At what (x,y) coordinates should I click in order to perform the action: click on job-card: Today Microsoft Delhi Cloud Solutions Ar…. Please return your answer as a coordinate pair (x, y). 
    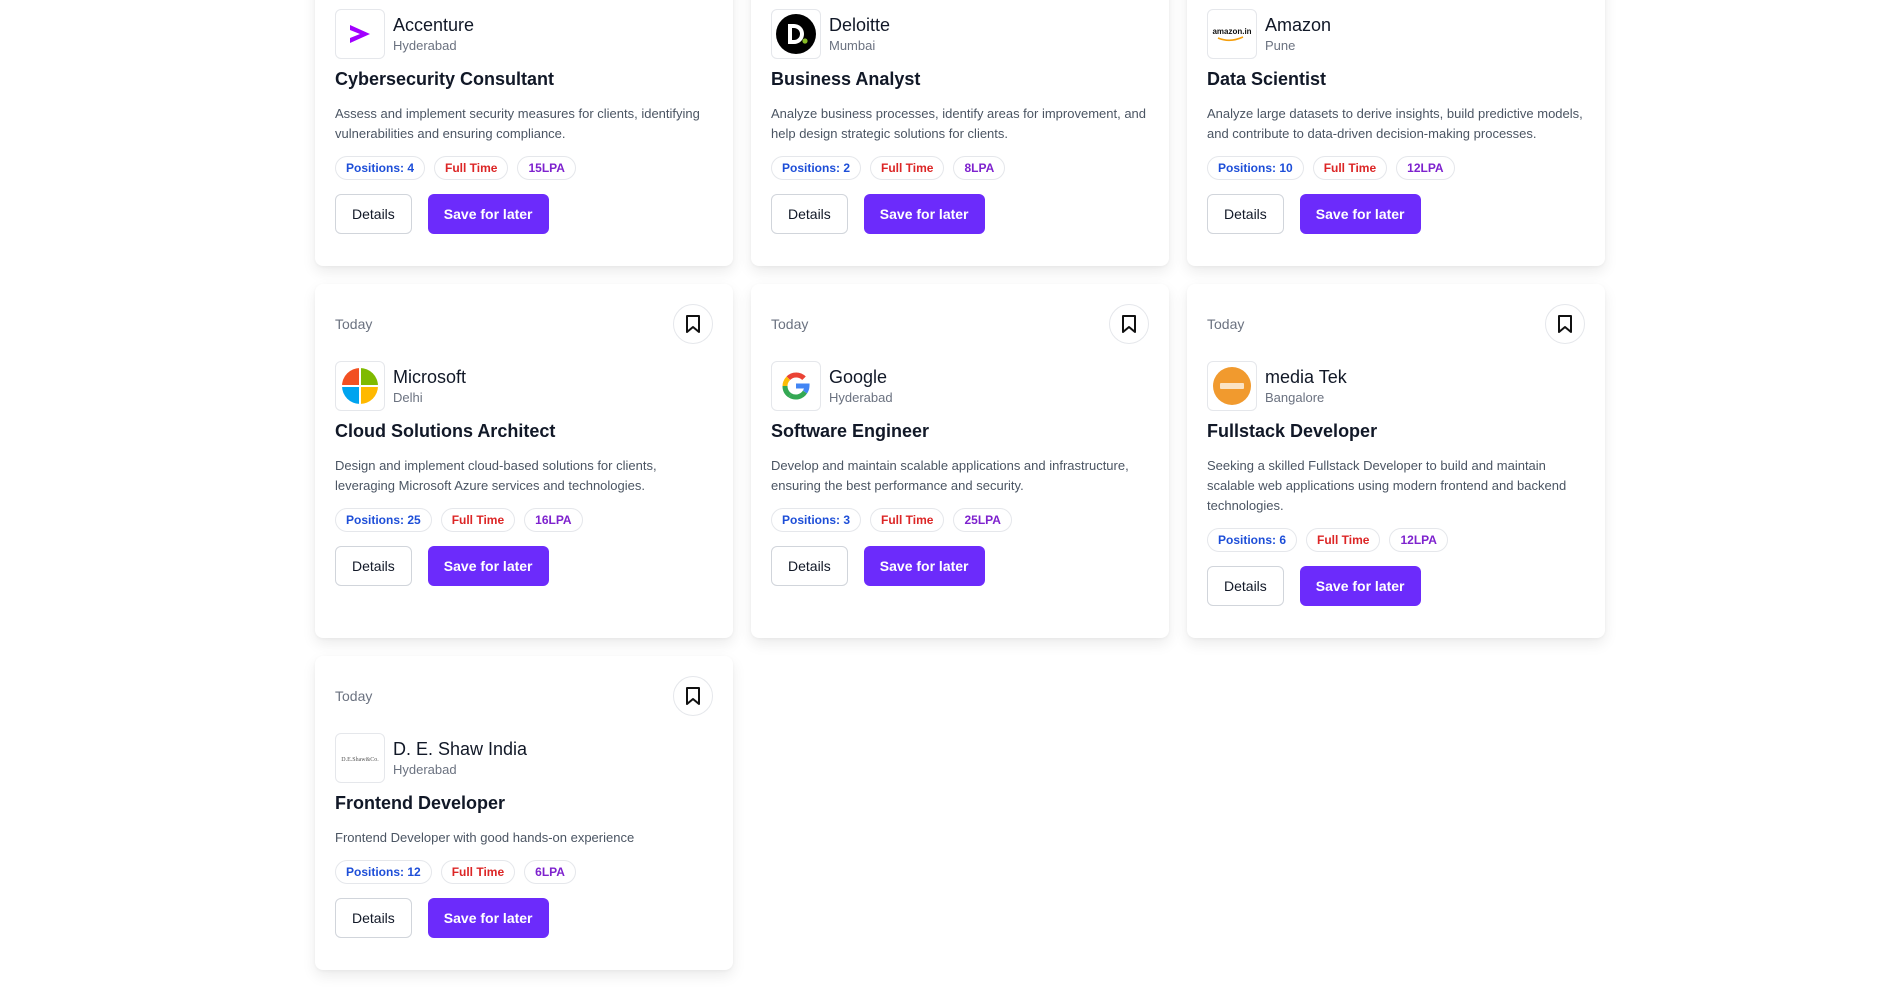
    Looking at the image, I should click on (524, 461).